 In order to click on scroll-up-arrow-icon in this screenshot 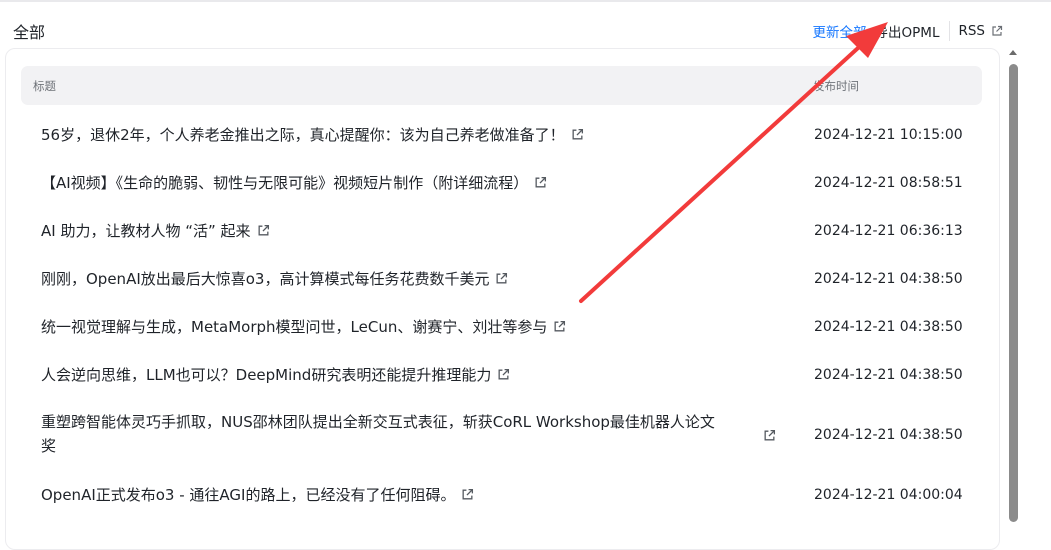, I will do `click(1013, 52)`.